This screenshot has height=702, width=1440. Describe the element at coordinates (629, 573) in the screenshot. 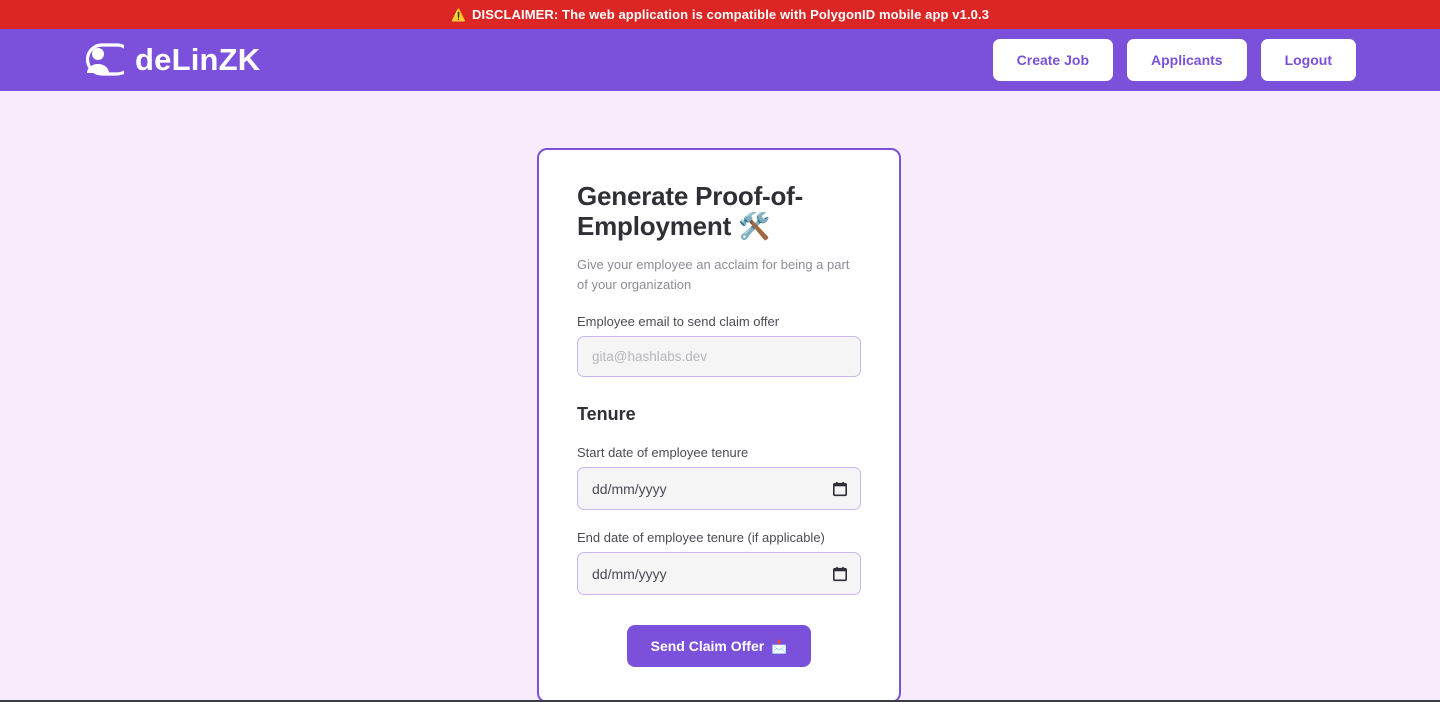

I see `end-date-placeholder: dd/mm/yyyy` at that location.